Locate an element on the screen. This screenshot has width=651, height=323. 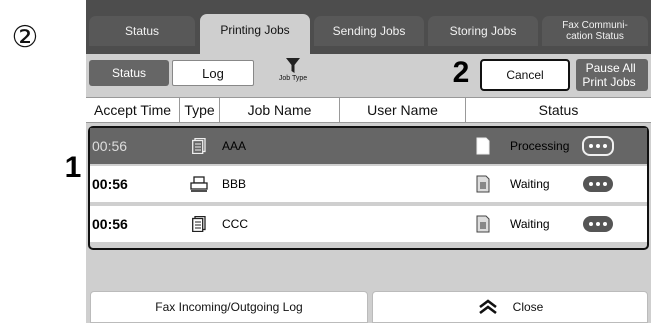
fax-log-button: Fax Incoming/Outgoing Log is located at coordinates (229, 307).